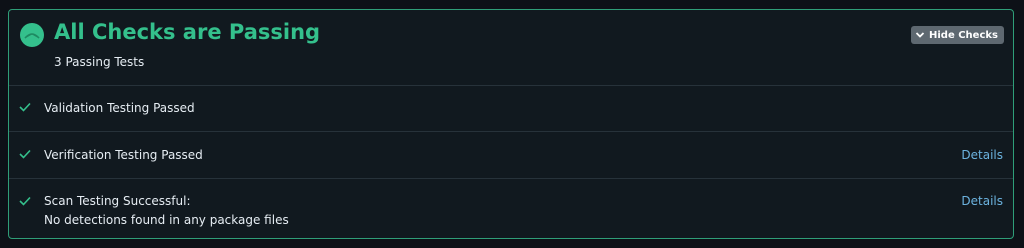 The image size is (1024, 248). Describe the element at coordinates (187, 32) in the screenshot. I see `page-title: All Checks are Passing` at that location.